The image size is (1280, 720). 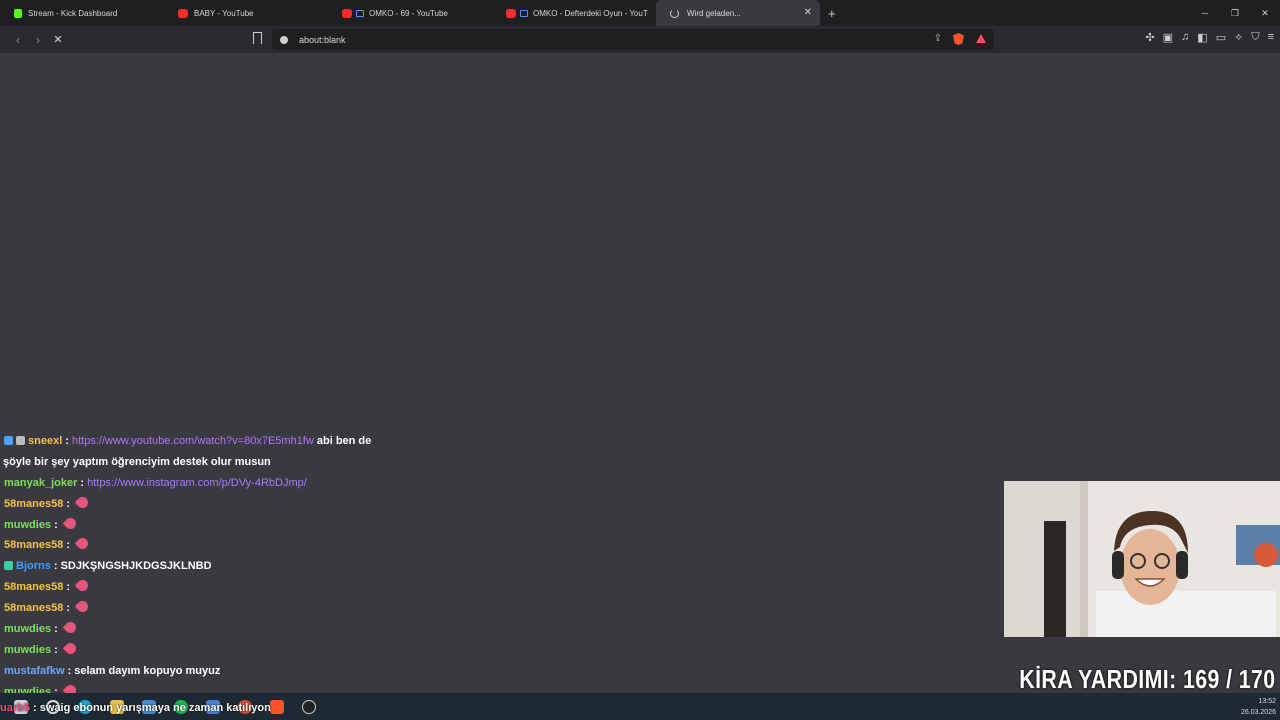 I want to click on chat-username: mustafafkw, so click(x=34, y=671).